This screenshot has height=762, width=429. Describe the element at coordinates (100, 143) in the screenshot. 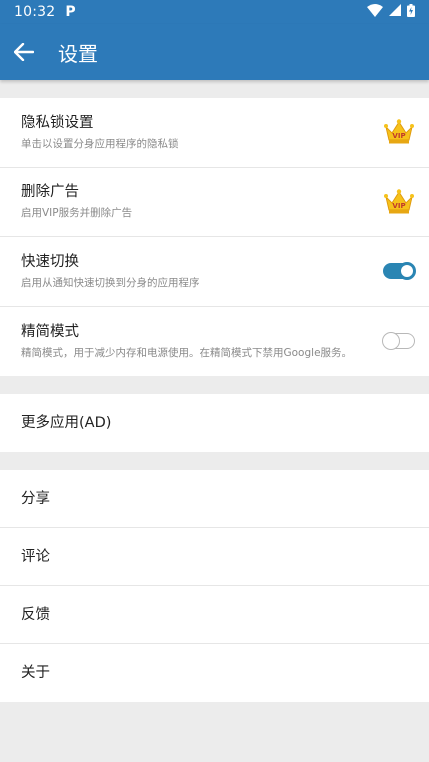

I see `row-subtitle: 单击以设置分身应用程序的隐私锁` at that location.